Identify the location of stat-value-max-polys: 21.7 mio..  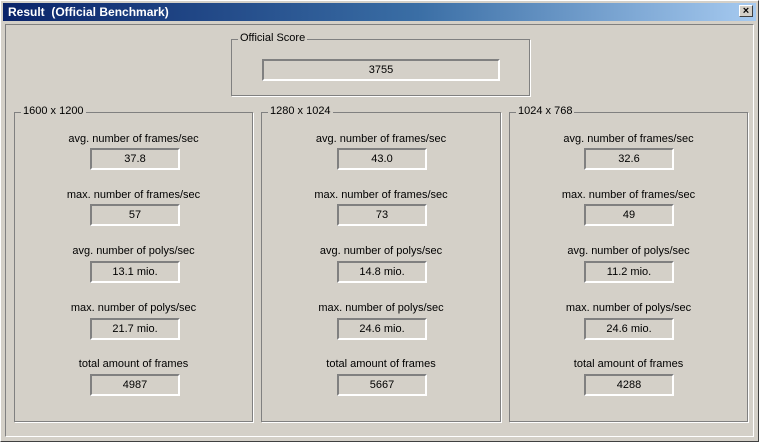
(135, 329).